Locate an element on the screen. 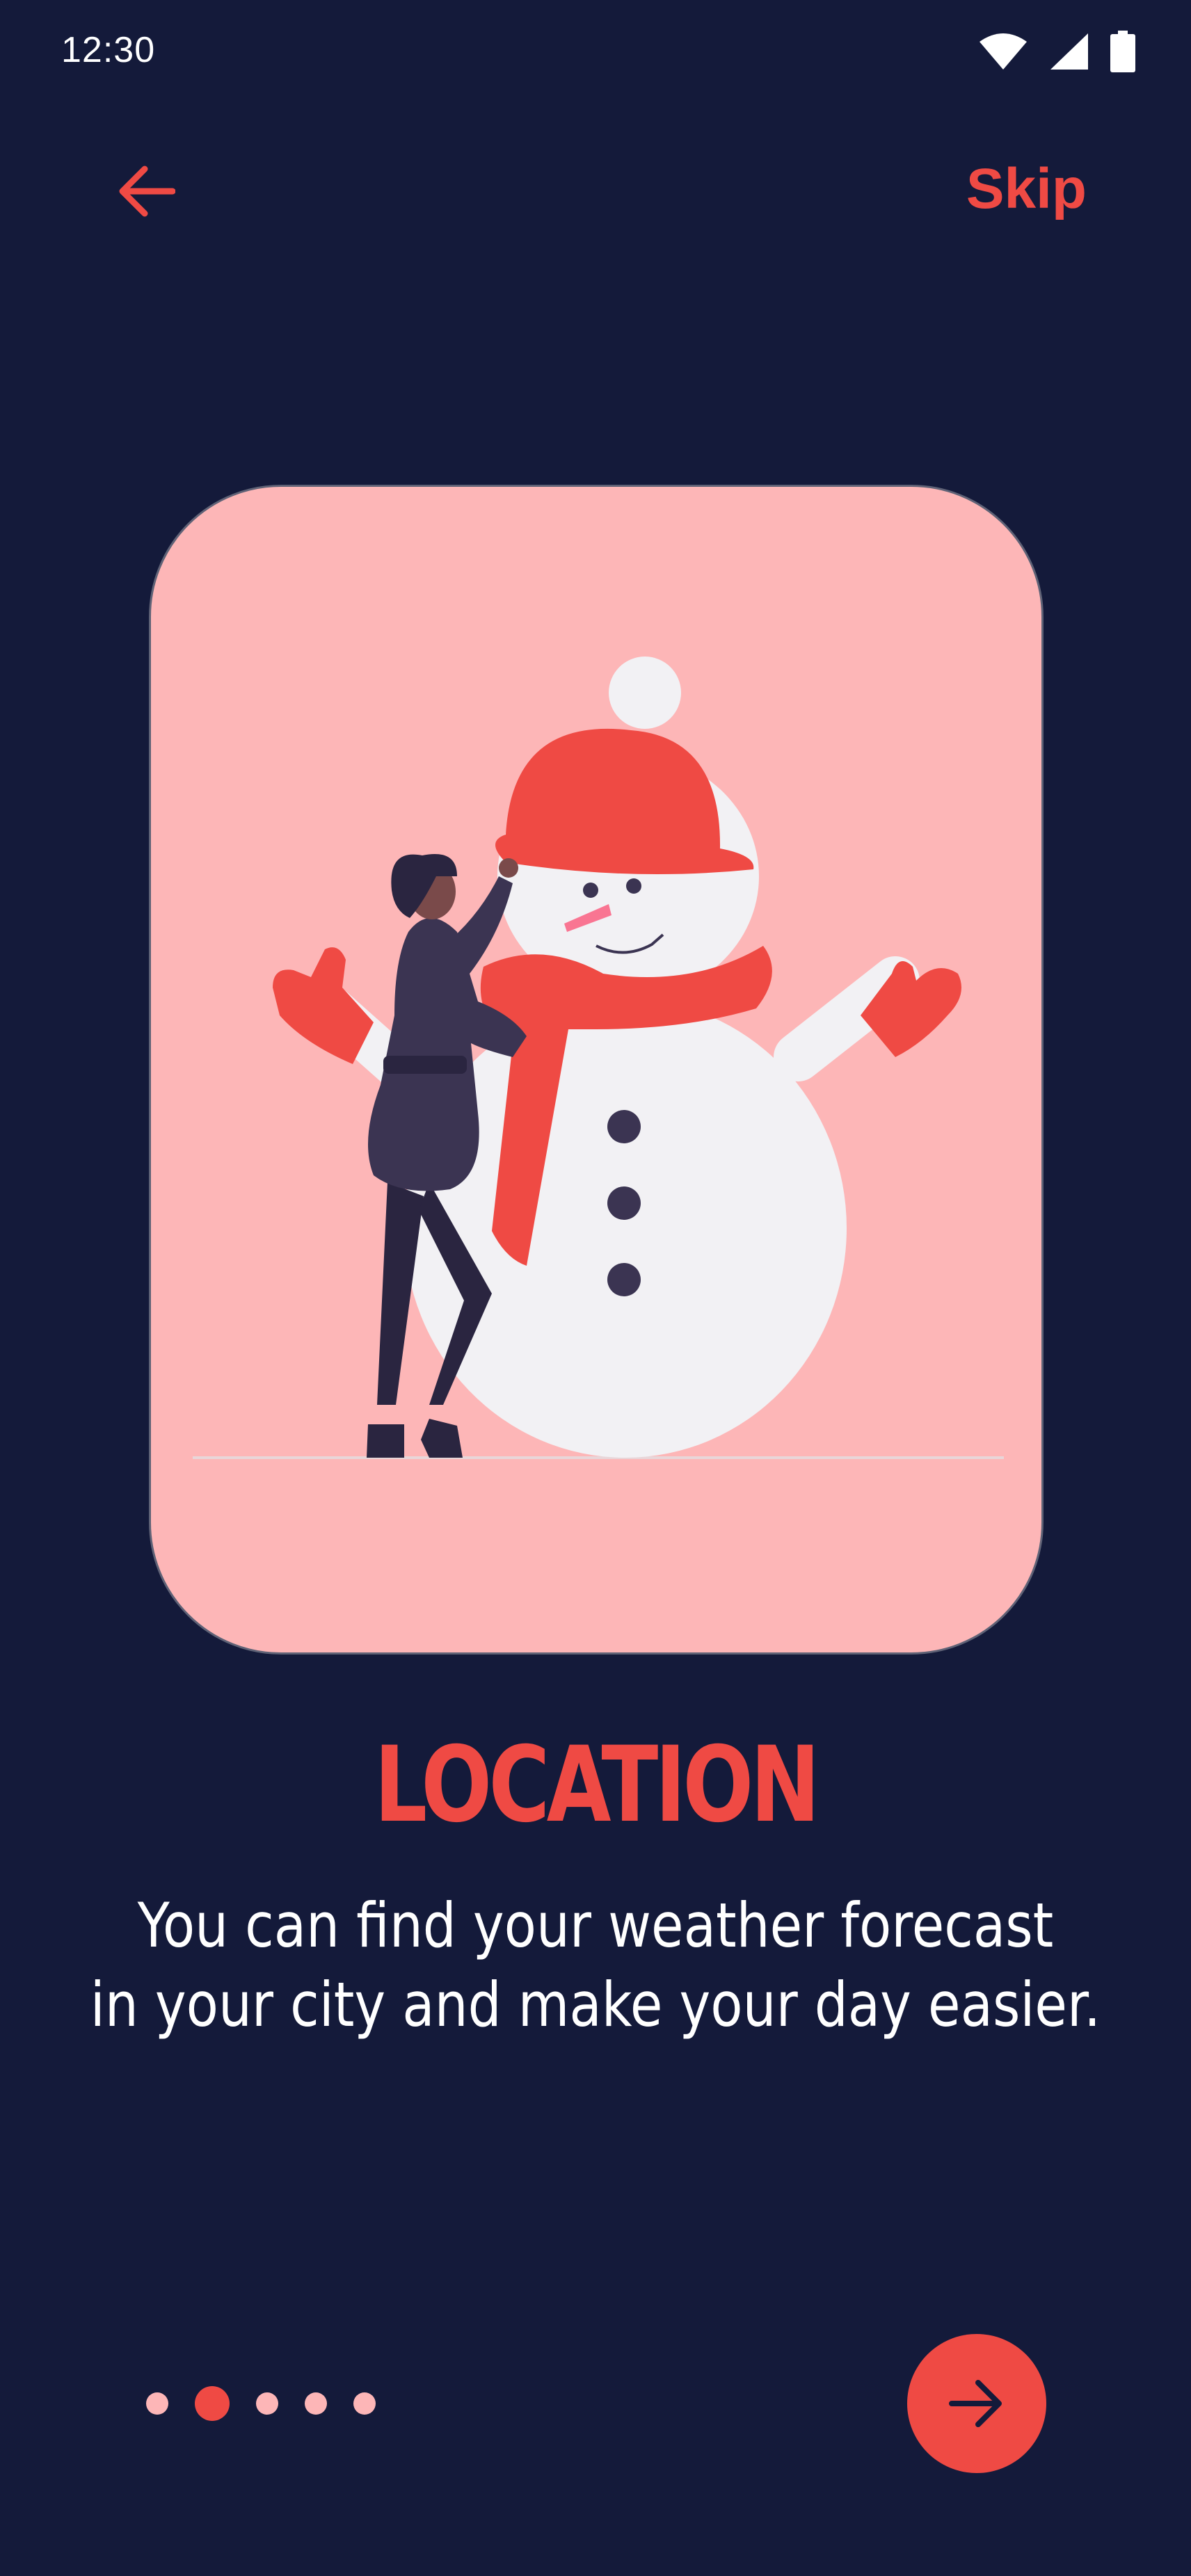 This screenshot has width=1191, height=2576. status-icons is located at coordinates (1057, 51).